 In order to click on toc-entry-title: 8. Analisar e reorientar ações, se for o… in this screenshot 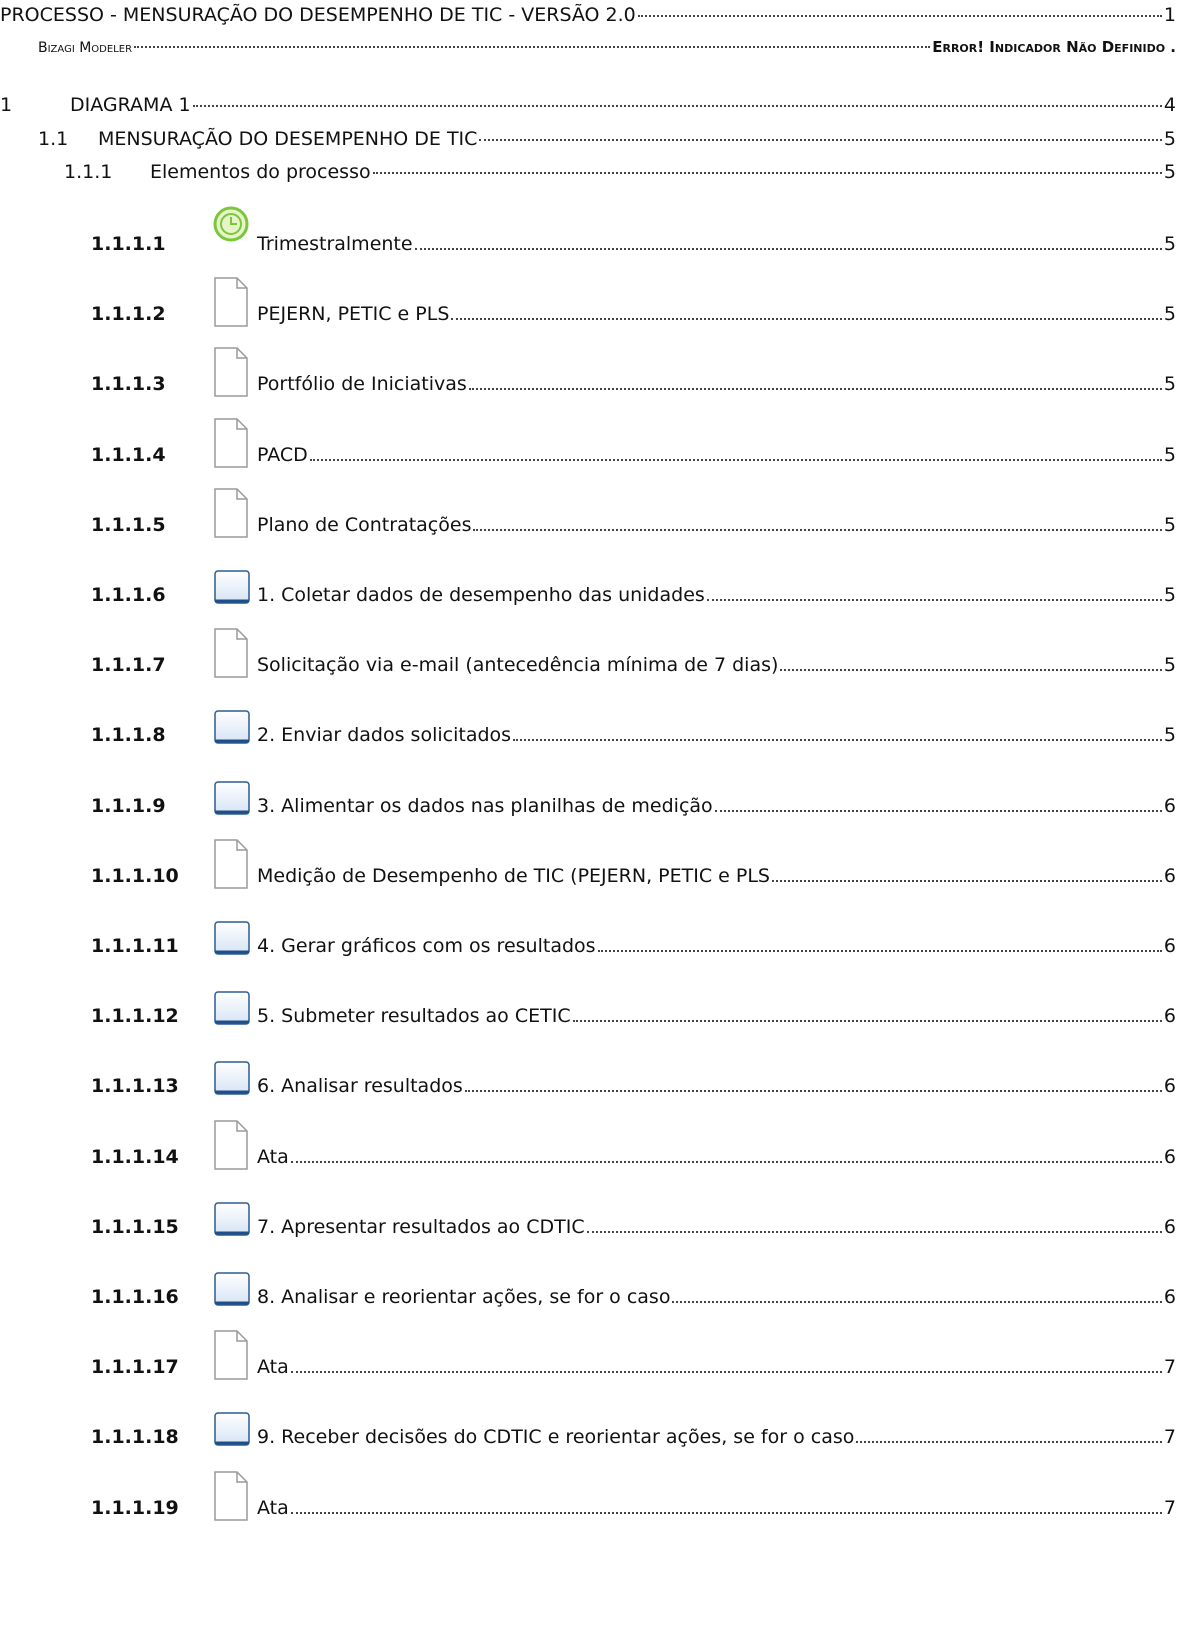, I will do `click(464, 1297)`.